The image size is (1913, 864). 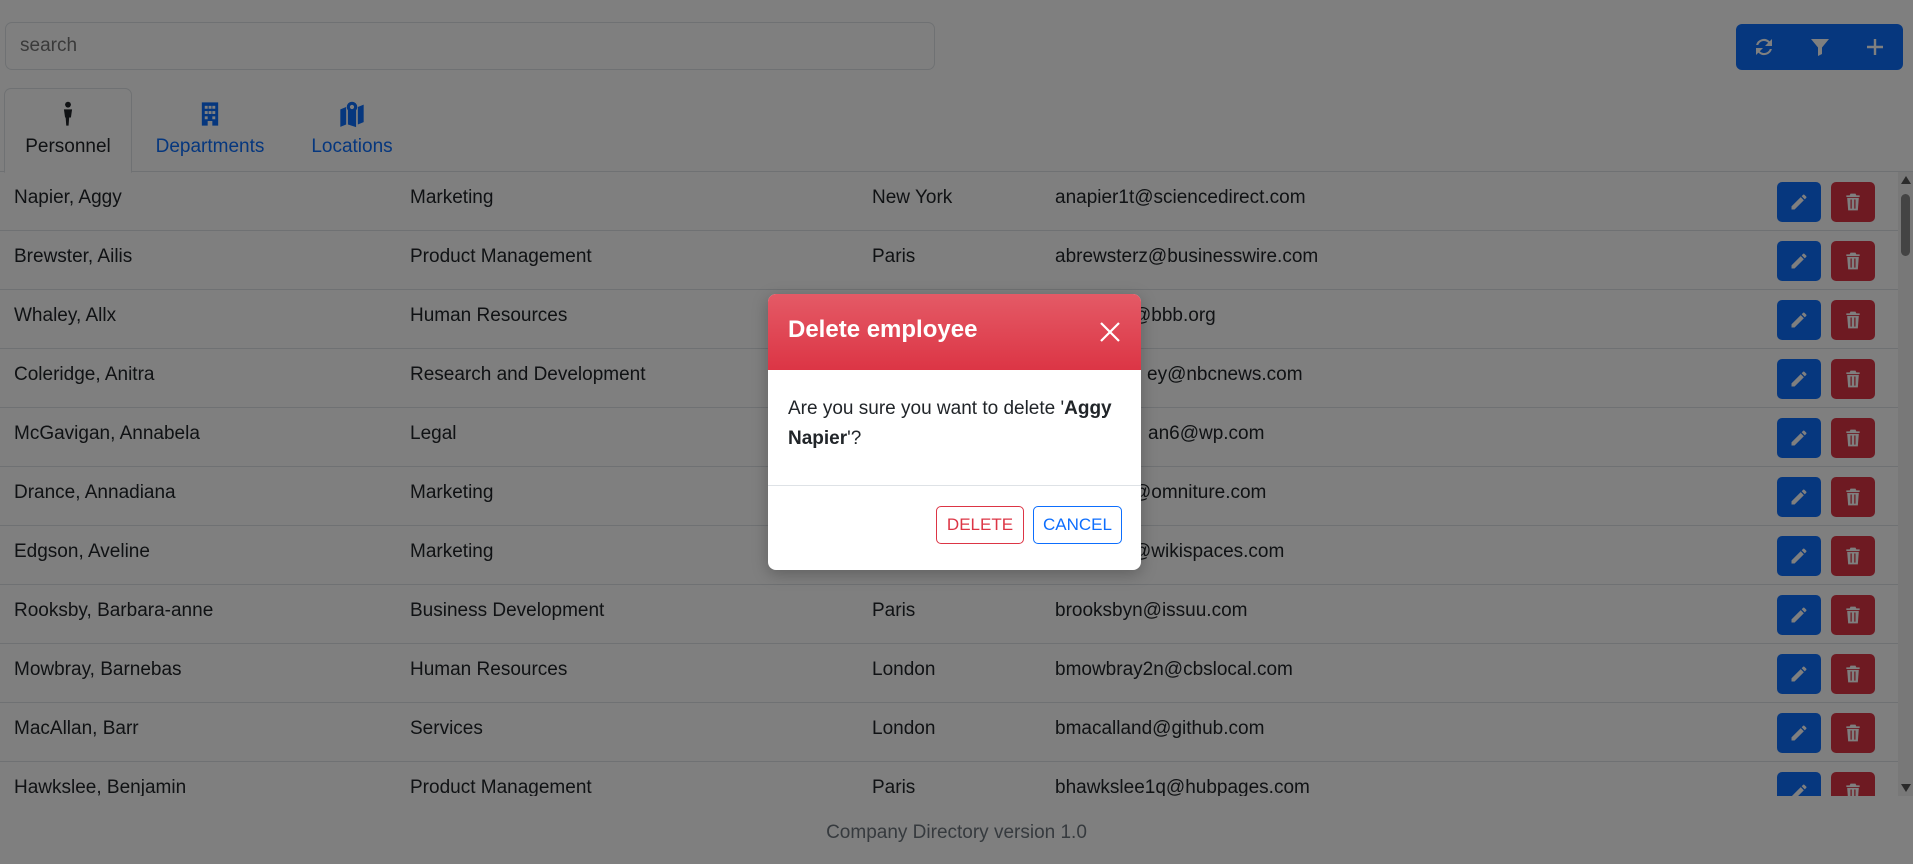 I want to click on modal-footer: DELETE CANCEL, so click(x=954, y=528).